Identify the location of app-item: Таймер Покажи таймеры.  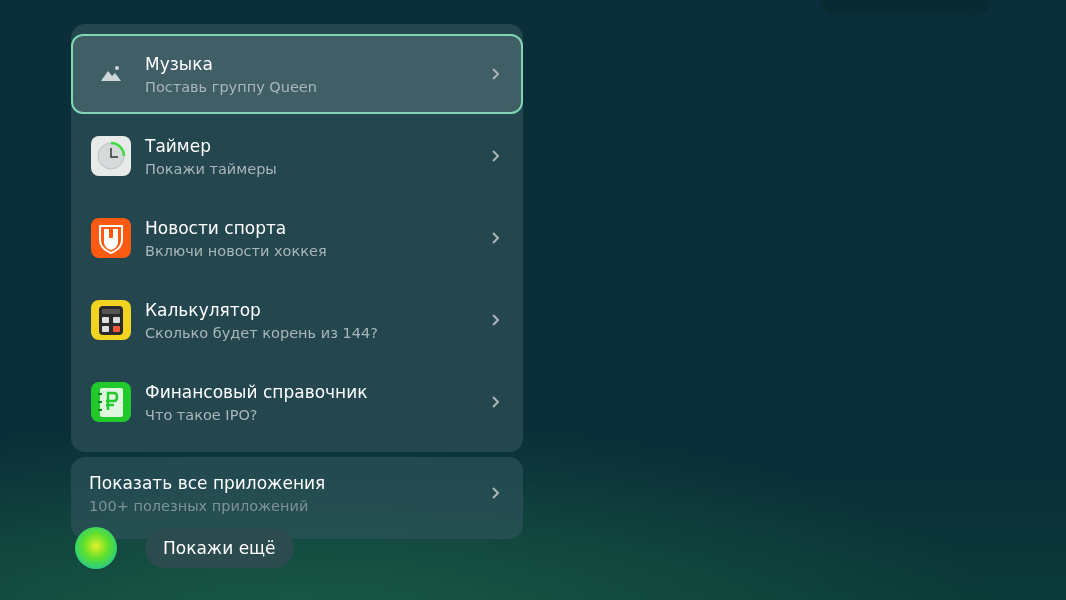
(297, 156).